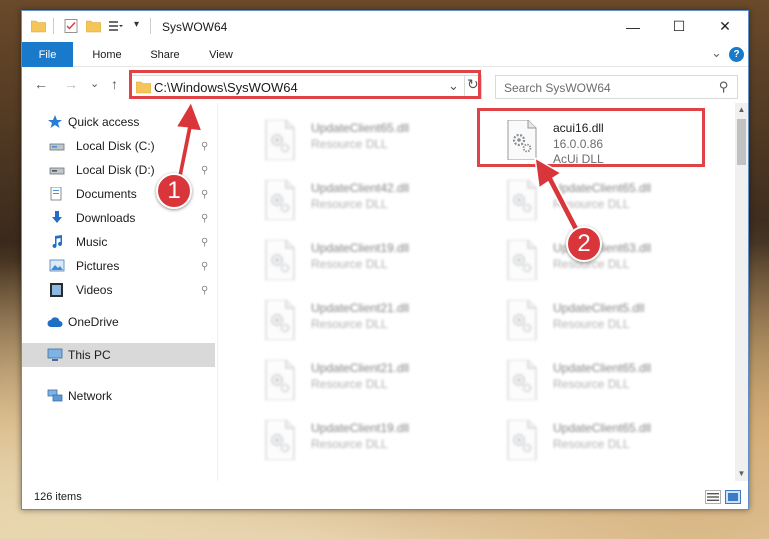 The width and height of the screenshot is (769, 539). I want to click on star-icon, so click(55, 121).